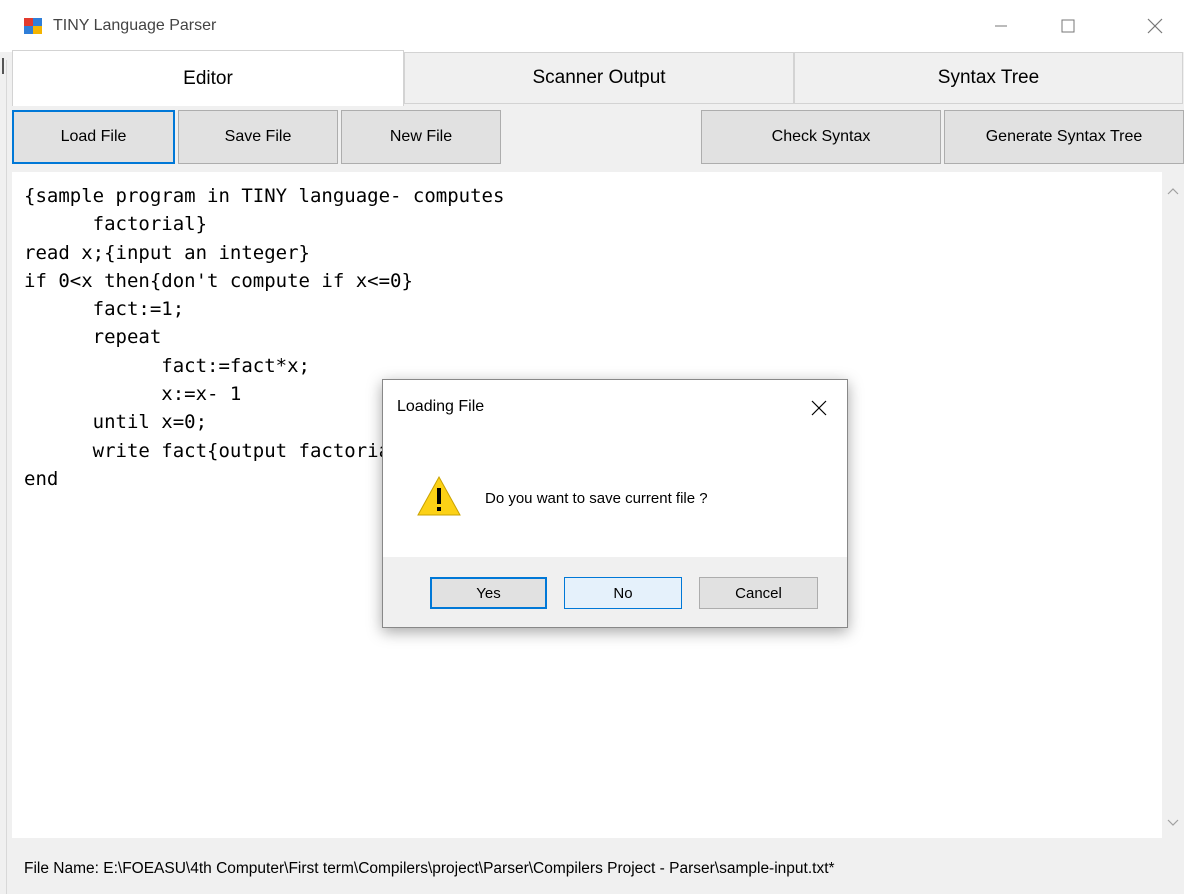  What do you see at coordinates (3, 477) in the screenshot?
I see `window-left-edge` at bounding box center [3, 477].